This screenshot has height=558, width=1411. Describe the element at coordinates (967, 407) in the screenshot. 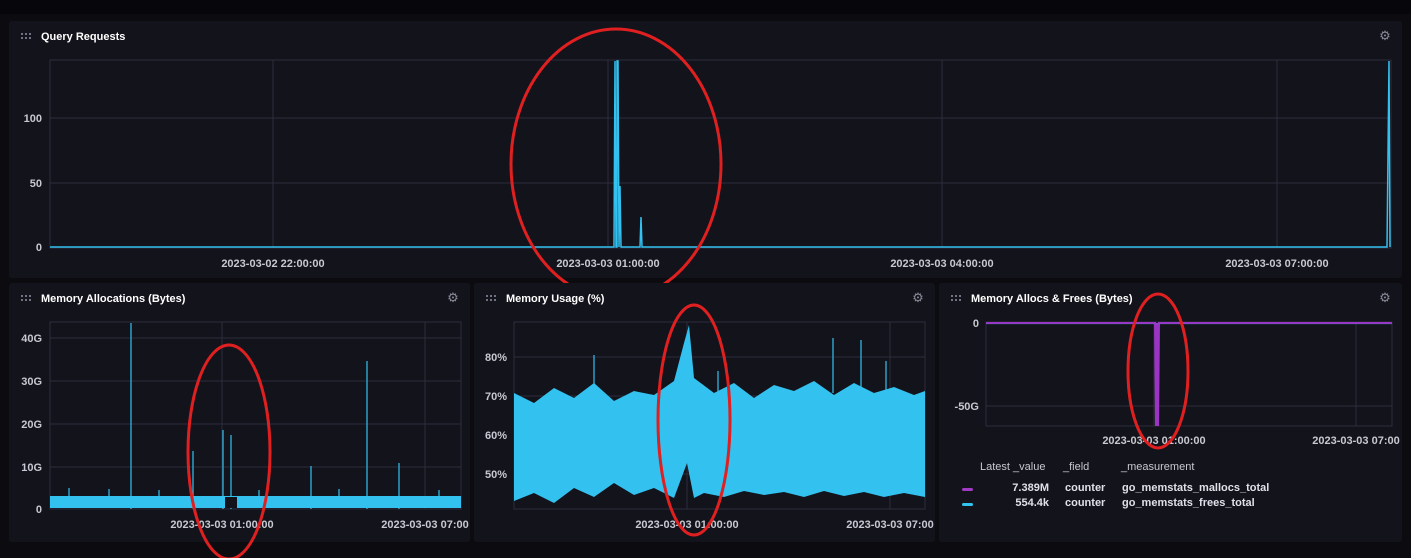

I see `y-tick: -50G` at that location.